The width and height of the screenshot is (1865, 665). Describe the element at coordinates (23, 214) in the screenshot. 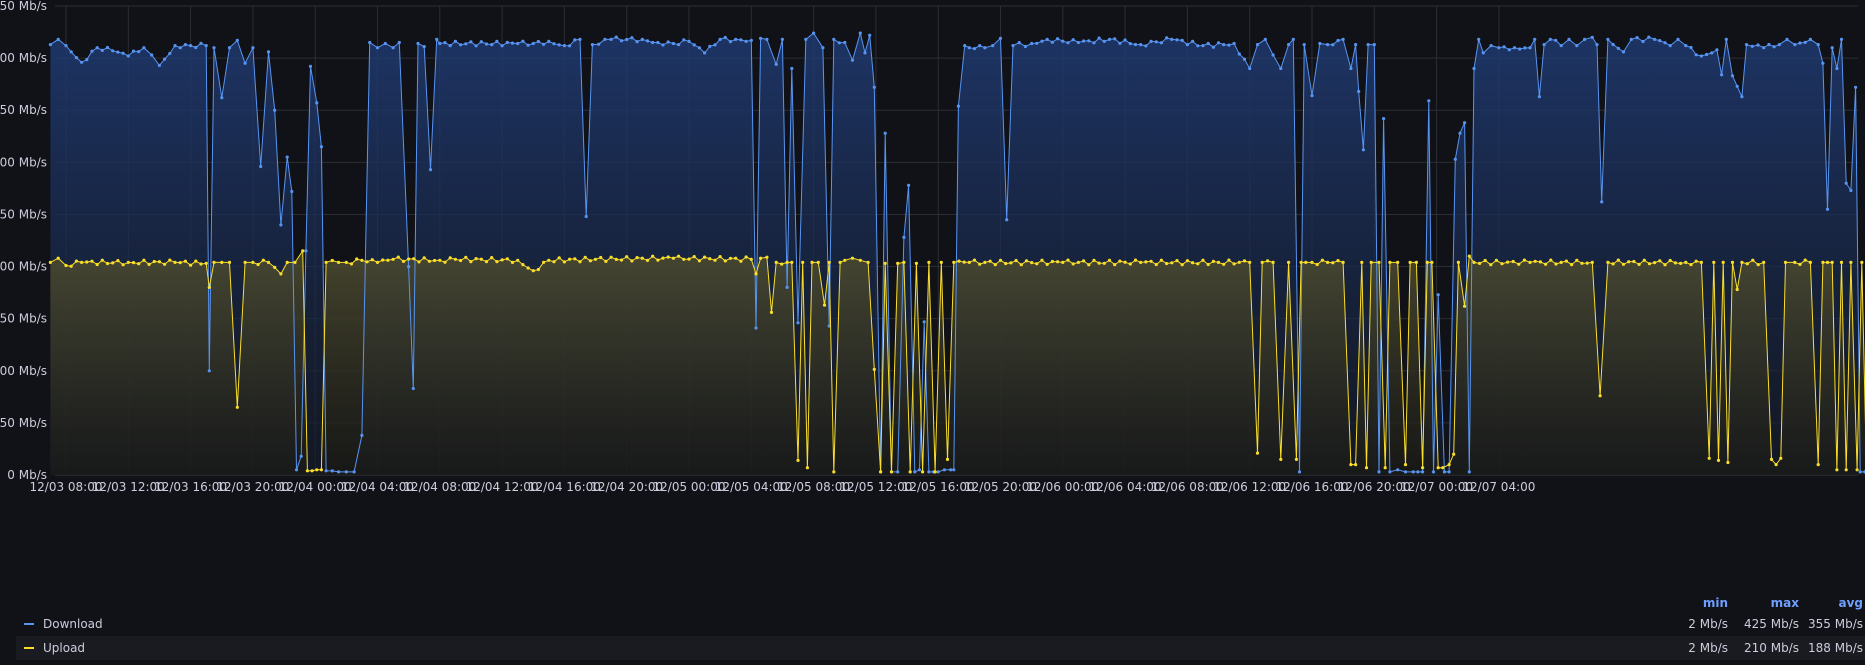

I see `y-tick-label: 250 Mb/s` at that location.